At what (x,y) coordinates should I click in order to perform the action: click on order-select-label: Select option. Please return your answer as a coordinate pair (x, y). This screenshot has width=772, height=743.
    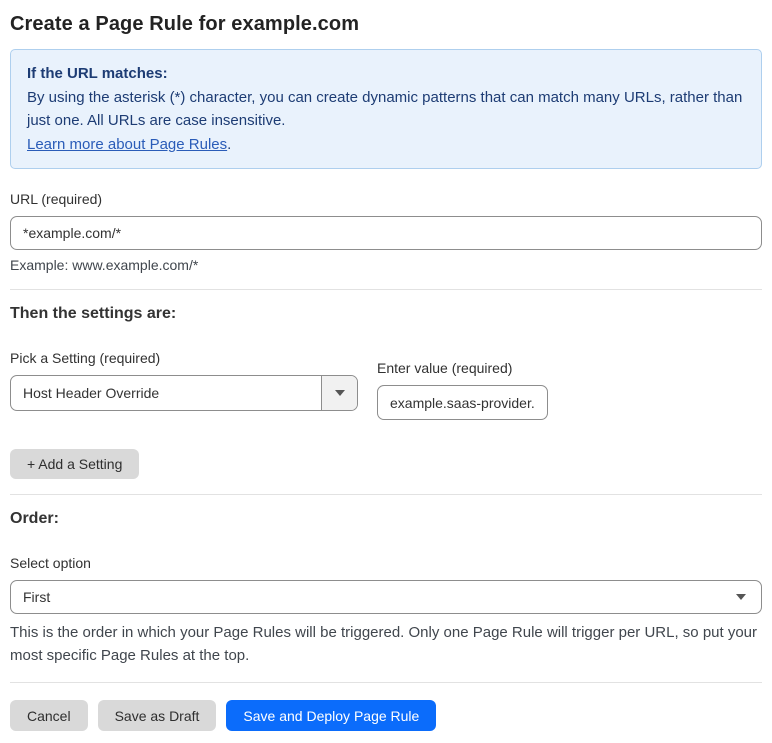
    Looking at the image, I should click on (50, 563).